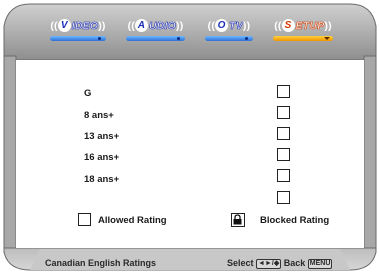  Describe the element at coordinates (85, 26) in the screenshot. I see `tab-label-text: IDEO` at that location.